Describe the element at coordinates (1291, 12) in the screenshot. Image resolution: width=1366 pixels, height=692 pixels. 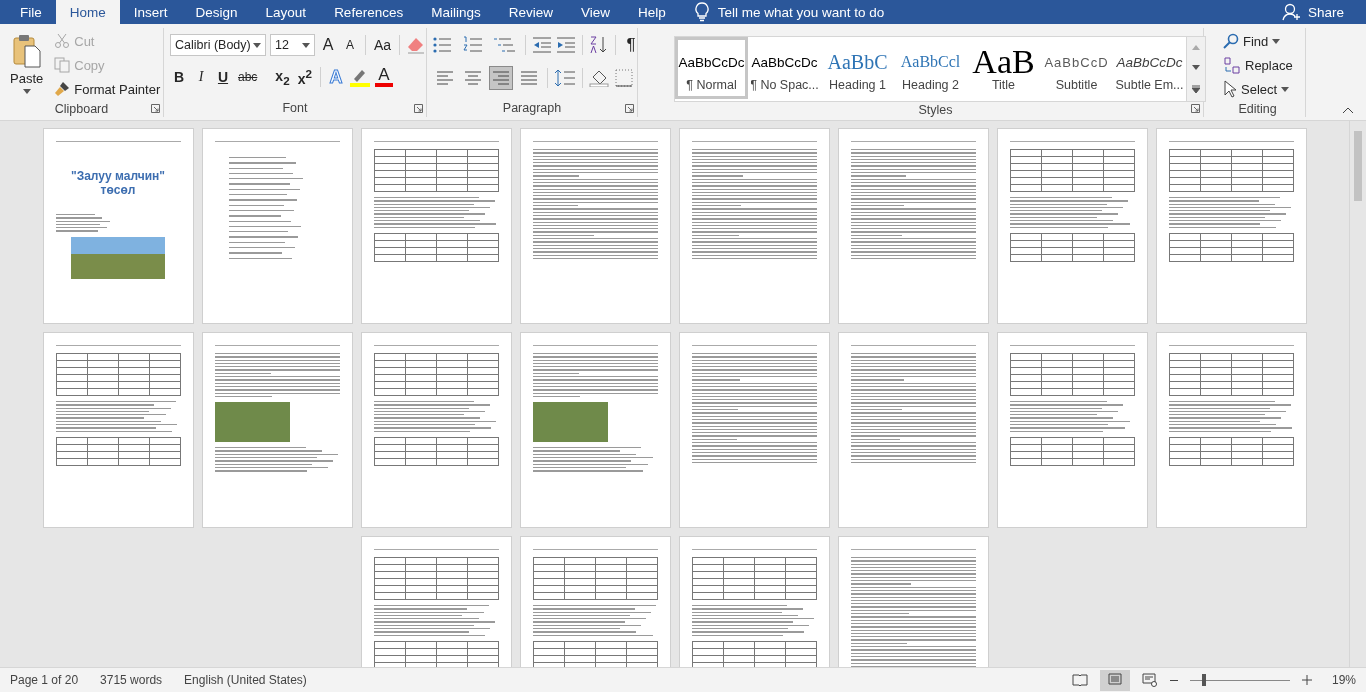
I see `add-person-icon` at that location.